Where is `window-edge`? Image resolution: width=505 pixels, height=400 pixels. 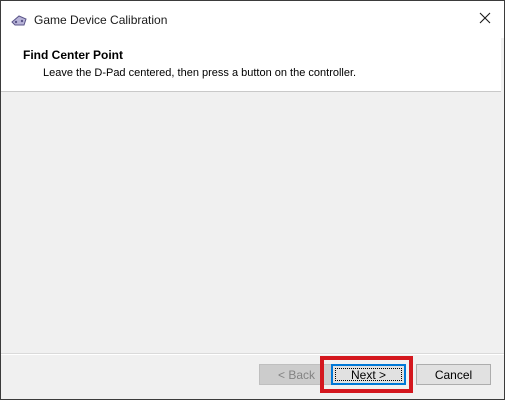
window-edge is located at coordinates (502, 218).